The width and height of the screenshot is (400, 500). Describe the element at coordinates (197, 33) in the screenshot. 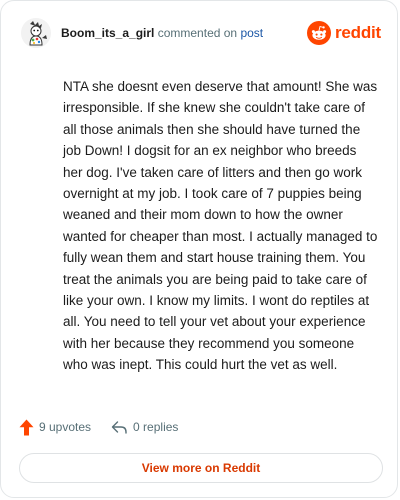

I see `meta-action-text: commented on` at that location.